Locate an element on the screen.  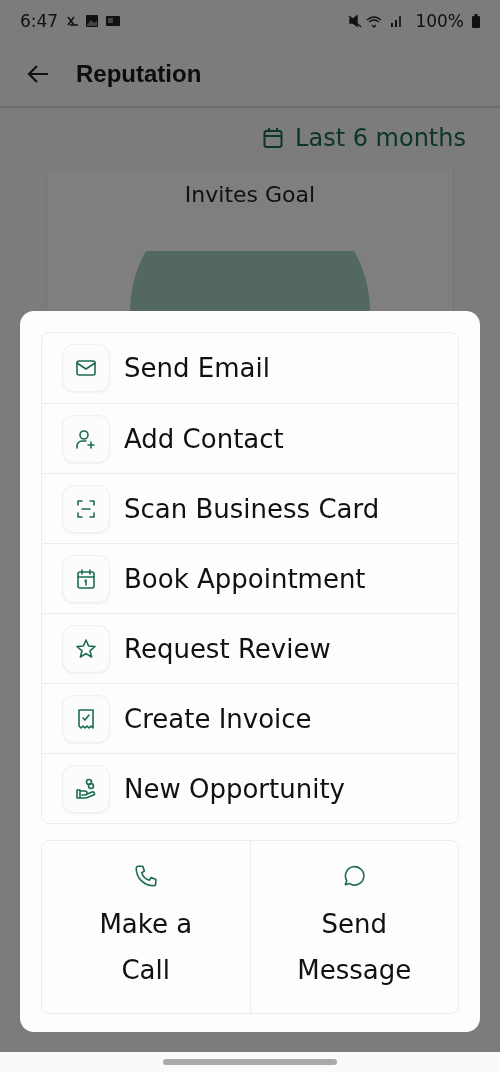
action-menu-item: Scan Business Card is located at coordinates (250, 508).